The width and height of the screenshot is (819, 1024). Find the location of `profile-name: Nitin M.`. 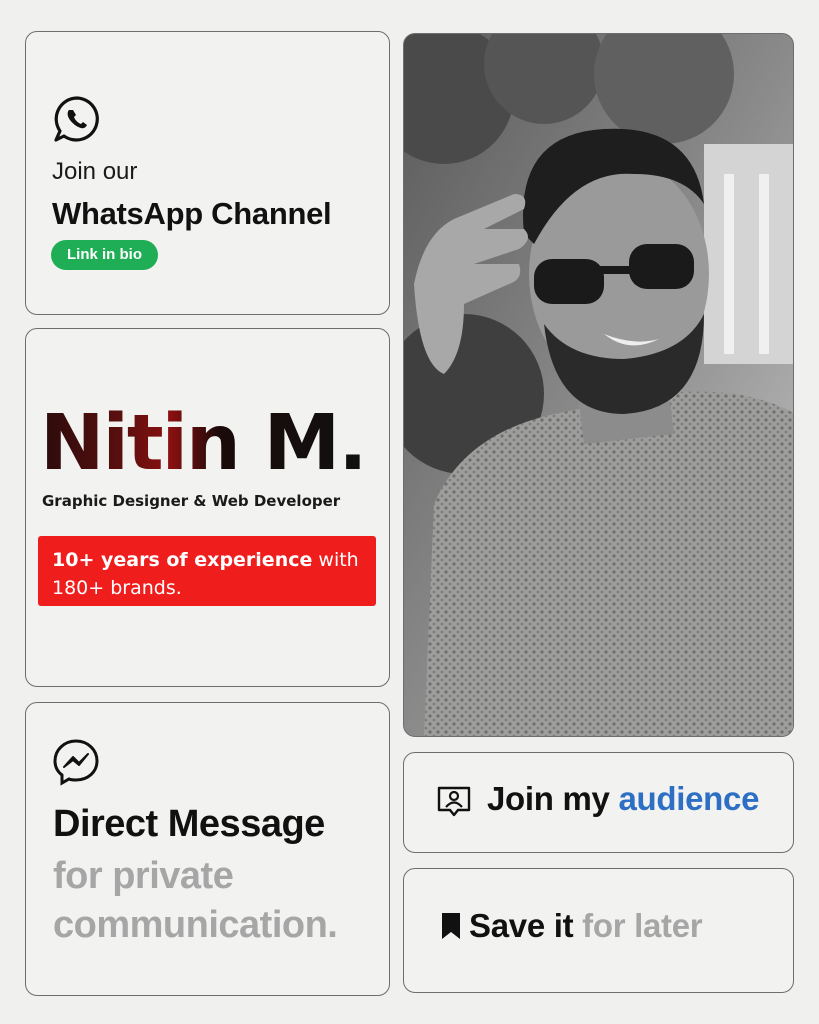

profile-name: Nitin M. is located at coordinates (204, 443).